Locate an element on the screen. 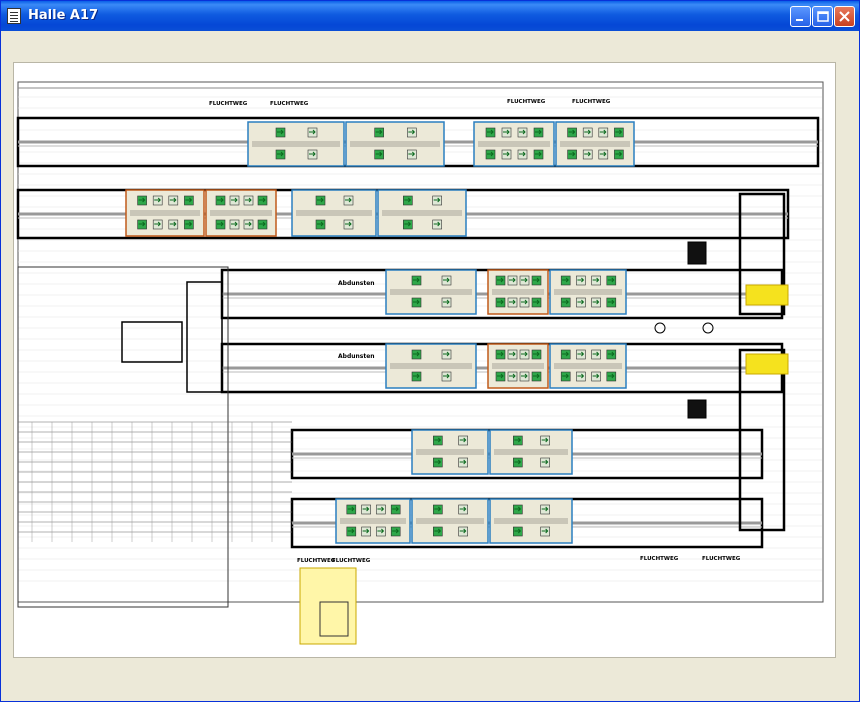  close-icon is located at coordinates (844, 16).